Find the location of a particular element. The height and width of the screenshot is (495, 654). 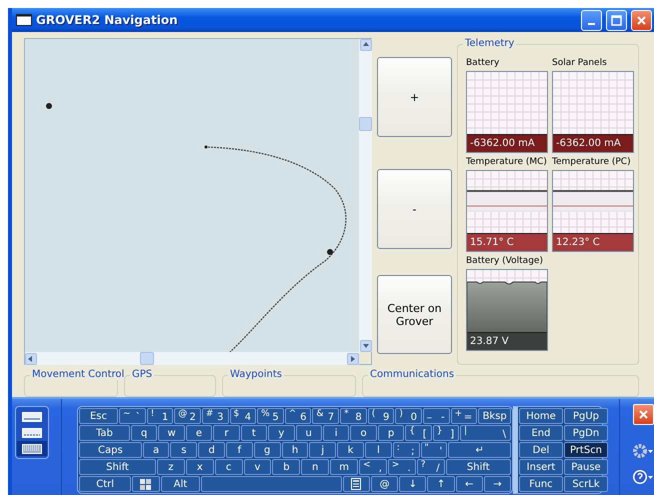

menu-key is located at coordinates (356, 484).